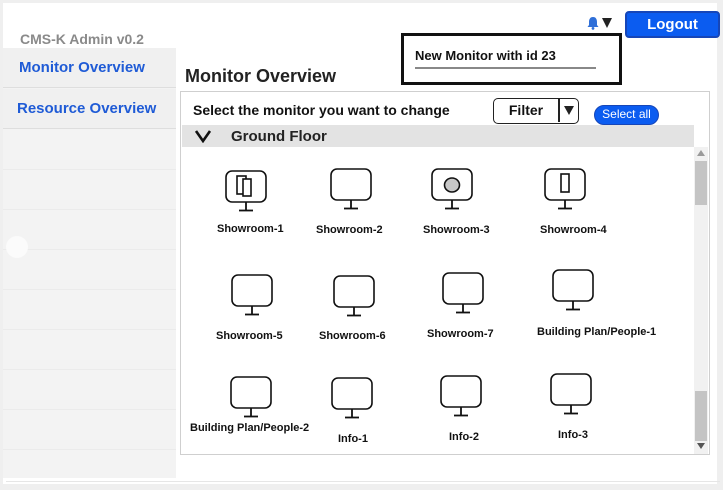  I want to click on filter-label: Filter, so click(526, 110).